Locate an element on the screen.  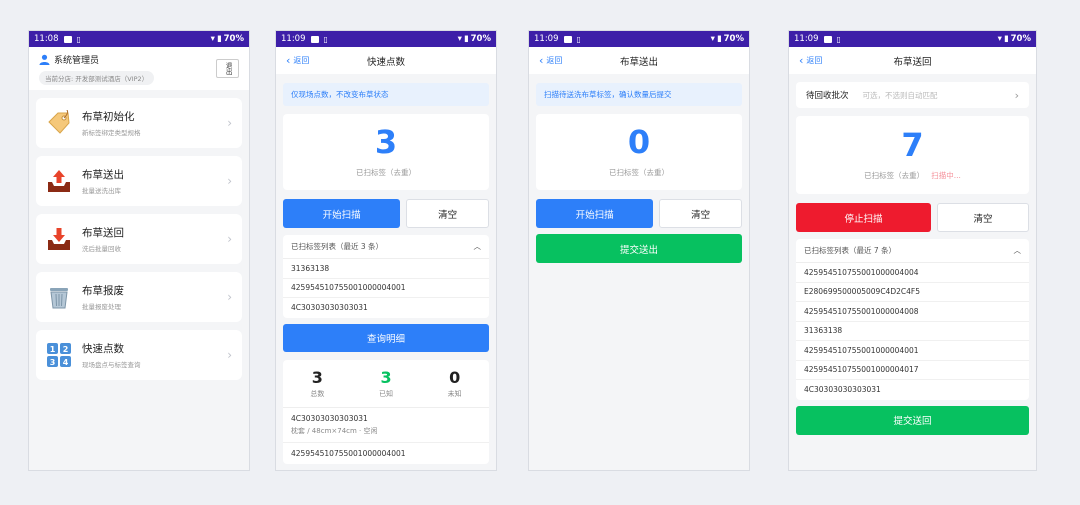
svg-text: 1 is located at coordinates (53, 349).